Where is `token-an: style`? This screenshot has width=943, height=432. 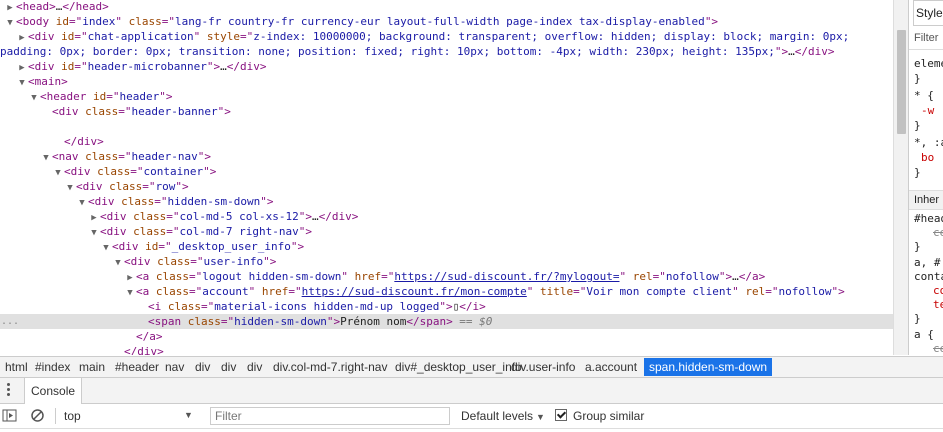 token-an: style is located at coordinates (223, 36).